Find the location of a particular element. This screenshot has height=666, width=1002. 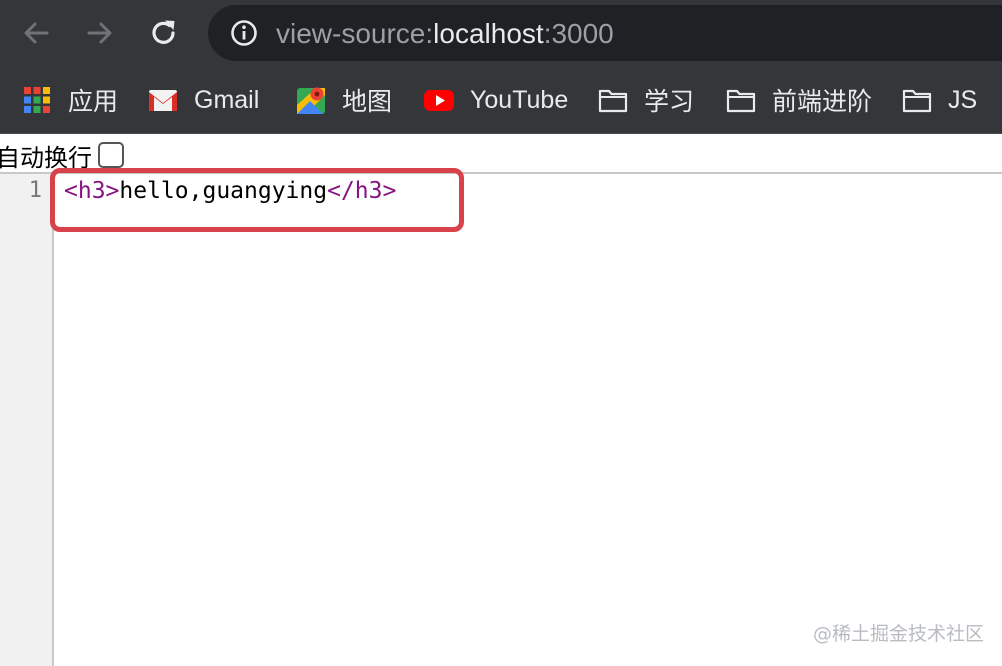

bookmarks-bar: 应用 Gmail 地图 YouTube 学习 前端进阶 JS is located at coordinates (501, 100).